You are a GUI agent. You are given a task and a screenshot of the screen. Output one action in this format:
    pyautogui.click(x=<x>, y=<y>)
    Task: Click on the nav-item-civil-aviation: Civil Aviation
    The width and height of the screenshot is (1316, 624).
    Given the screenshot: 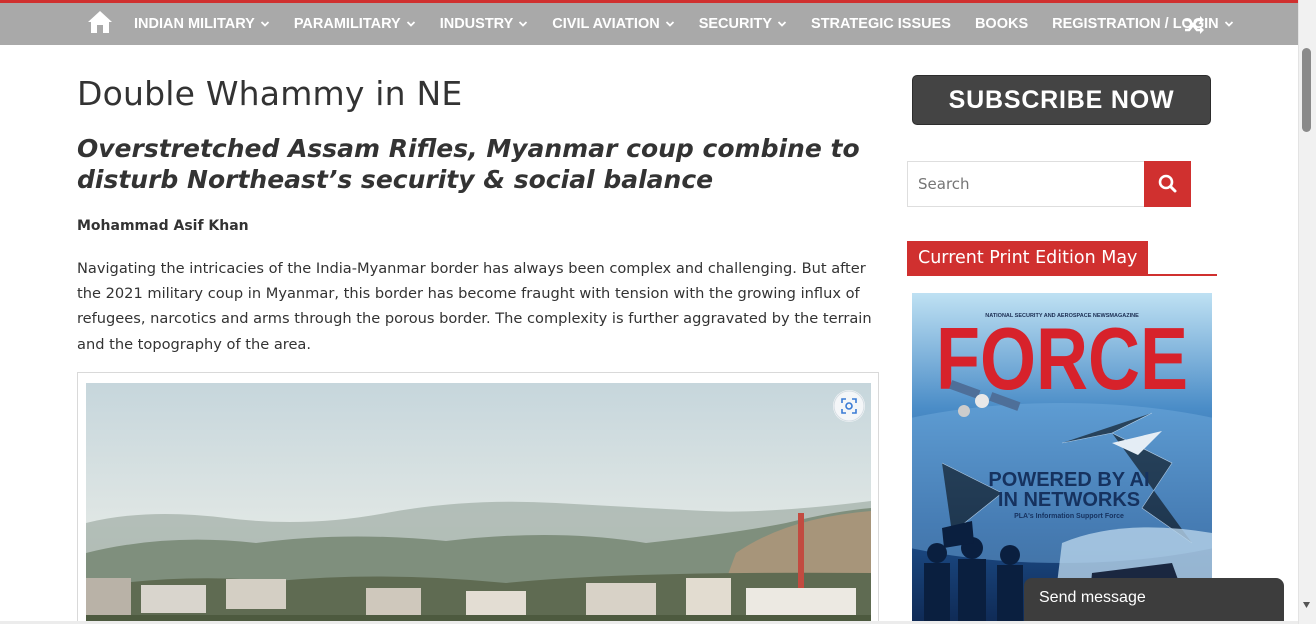 What is the action you would take?
    pyautogui.click(x=613, y=24)
    